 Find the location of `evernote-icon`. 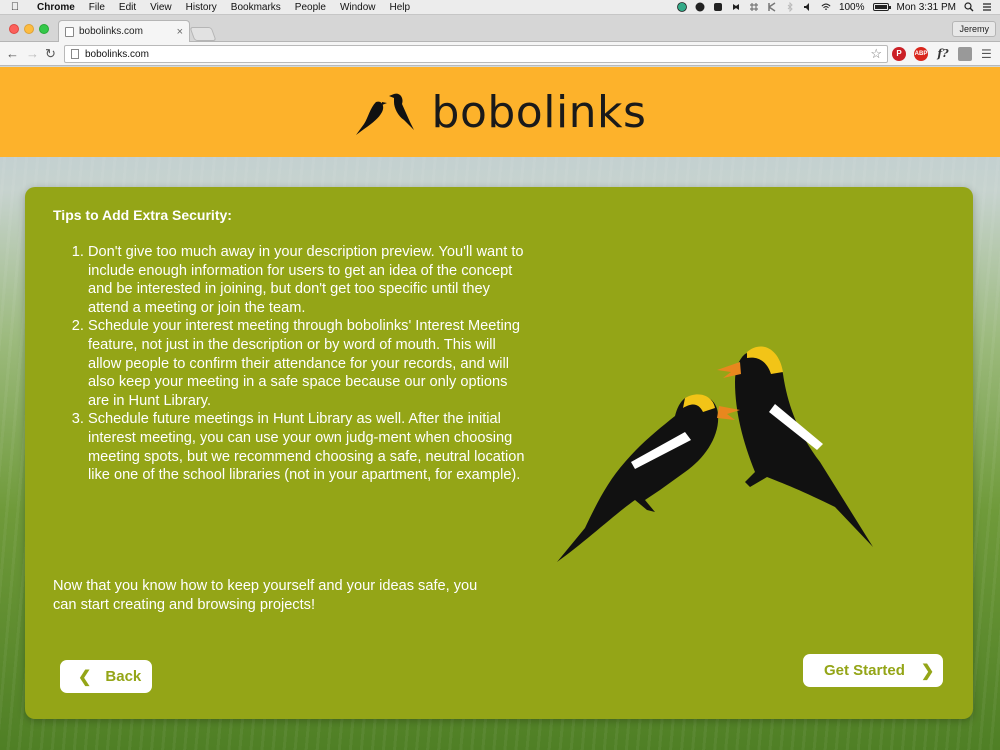

evernote-icon is located at coordinates (718, 7).